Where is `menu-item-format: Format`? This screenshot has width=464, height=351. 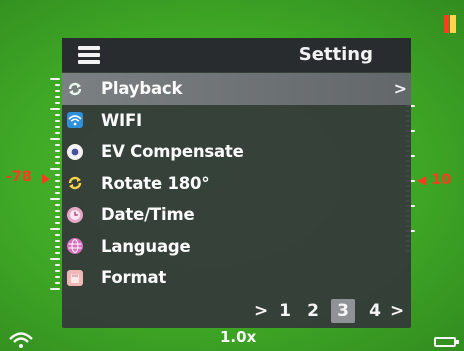 menu-item-format: Format is located at coordinates (236, 278).